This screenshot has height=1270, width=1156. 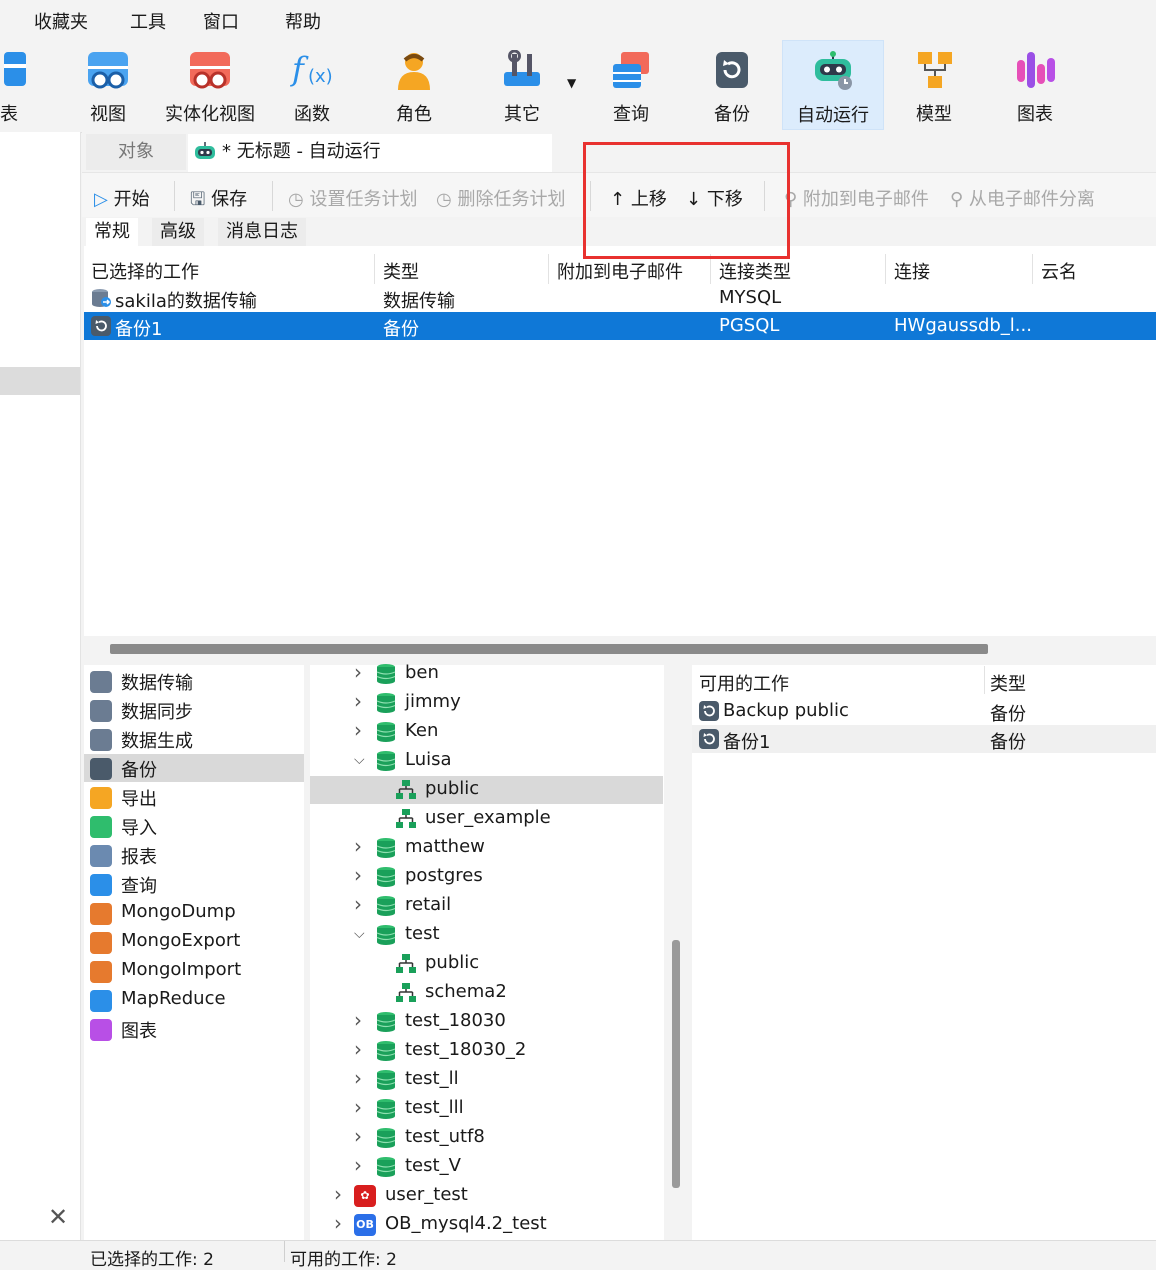 I want to click on delete-schedule-button: ◷ 删除任务计划, so click(x=500, y=198).